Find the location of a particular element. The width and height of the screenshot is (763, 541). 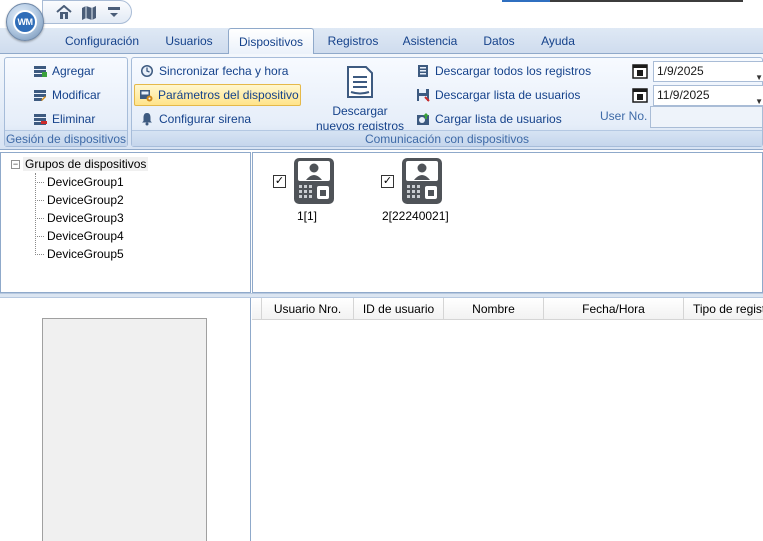

device-params-button: Parámetros del dispositivo is located at coordinates (217, 95).